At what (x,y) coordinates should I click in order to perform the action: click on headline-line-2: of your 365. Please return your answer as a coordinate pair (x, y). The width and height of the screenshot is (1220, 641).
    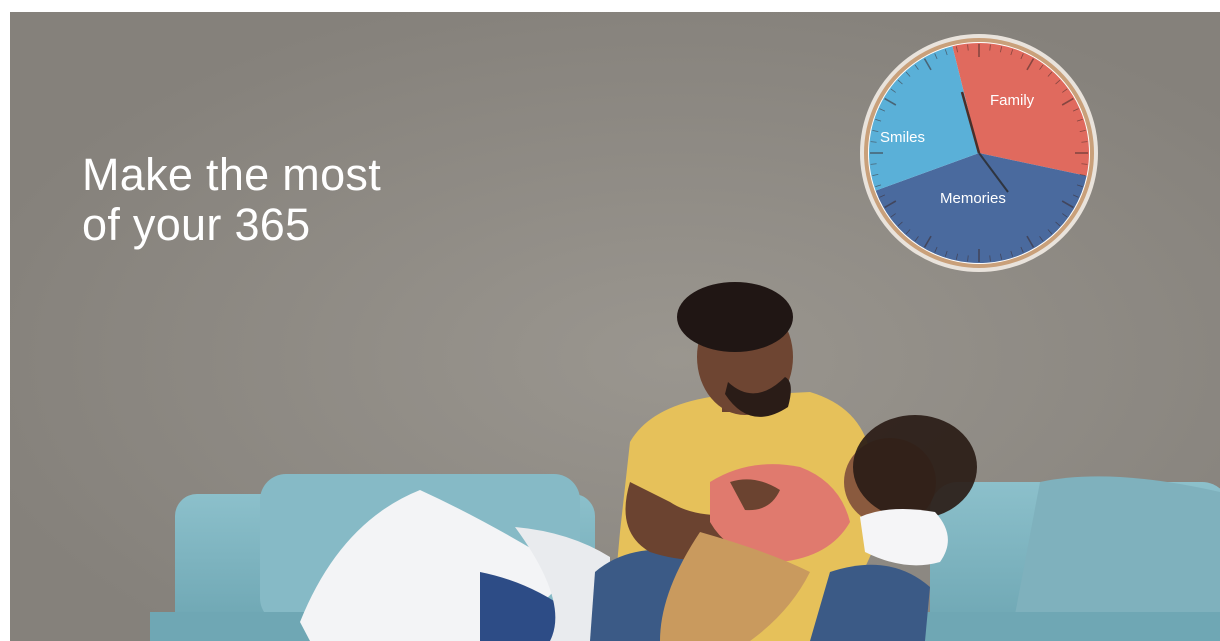
    Looking at the image, I should click on (196, 224).